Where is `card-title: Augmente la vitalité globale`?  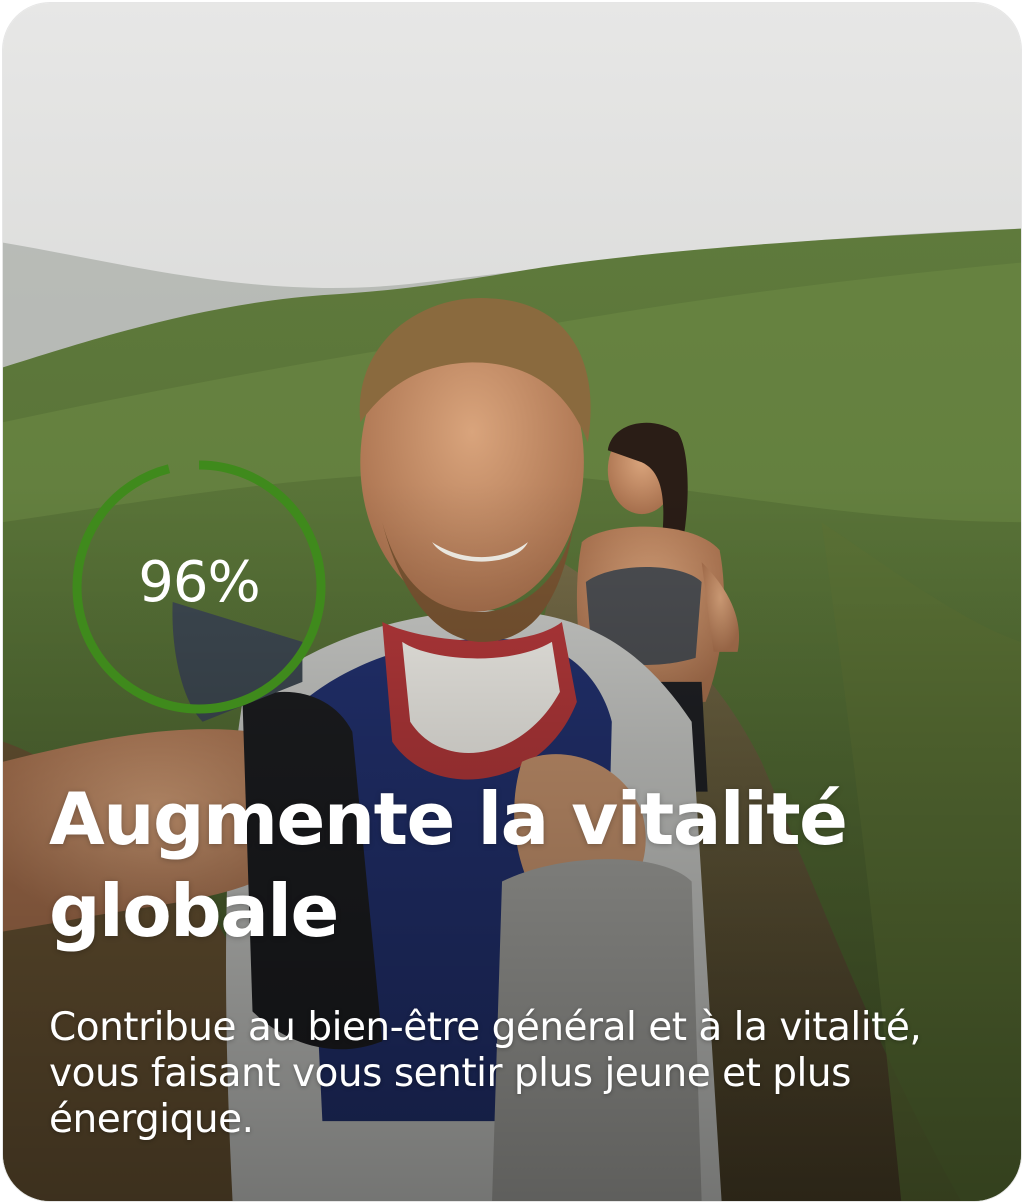
card-title: Augmente la vitalité globale is located at coordinates (448, 865).